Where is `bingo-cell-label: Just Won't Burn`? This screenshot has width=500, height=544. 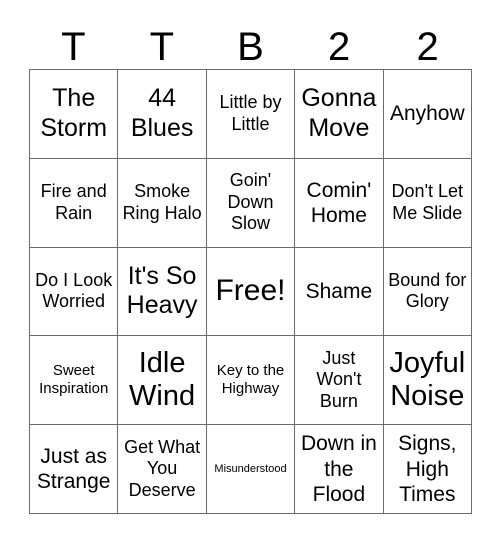 bingo-cell-label: Just Won't Burn is located at coordinates (339, 379).